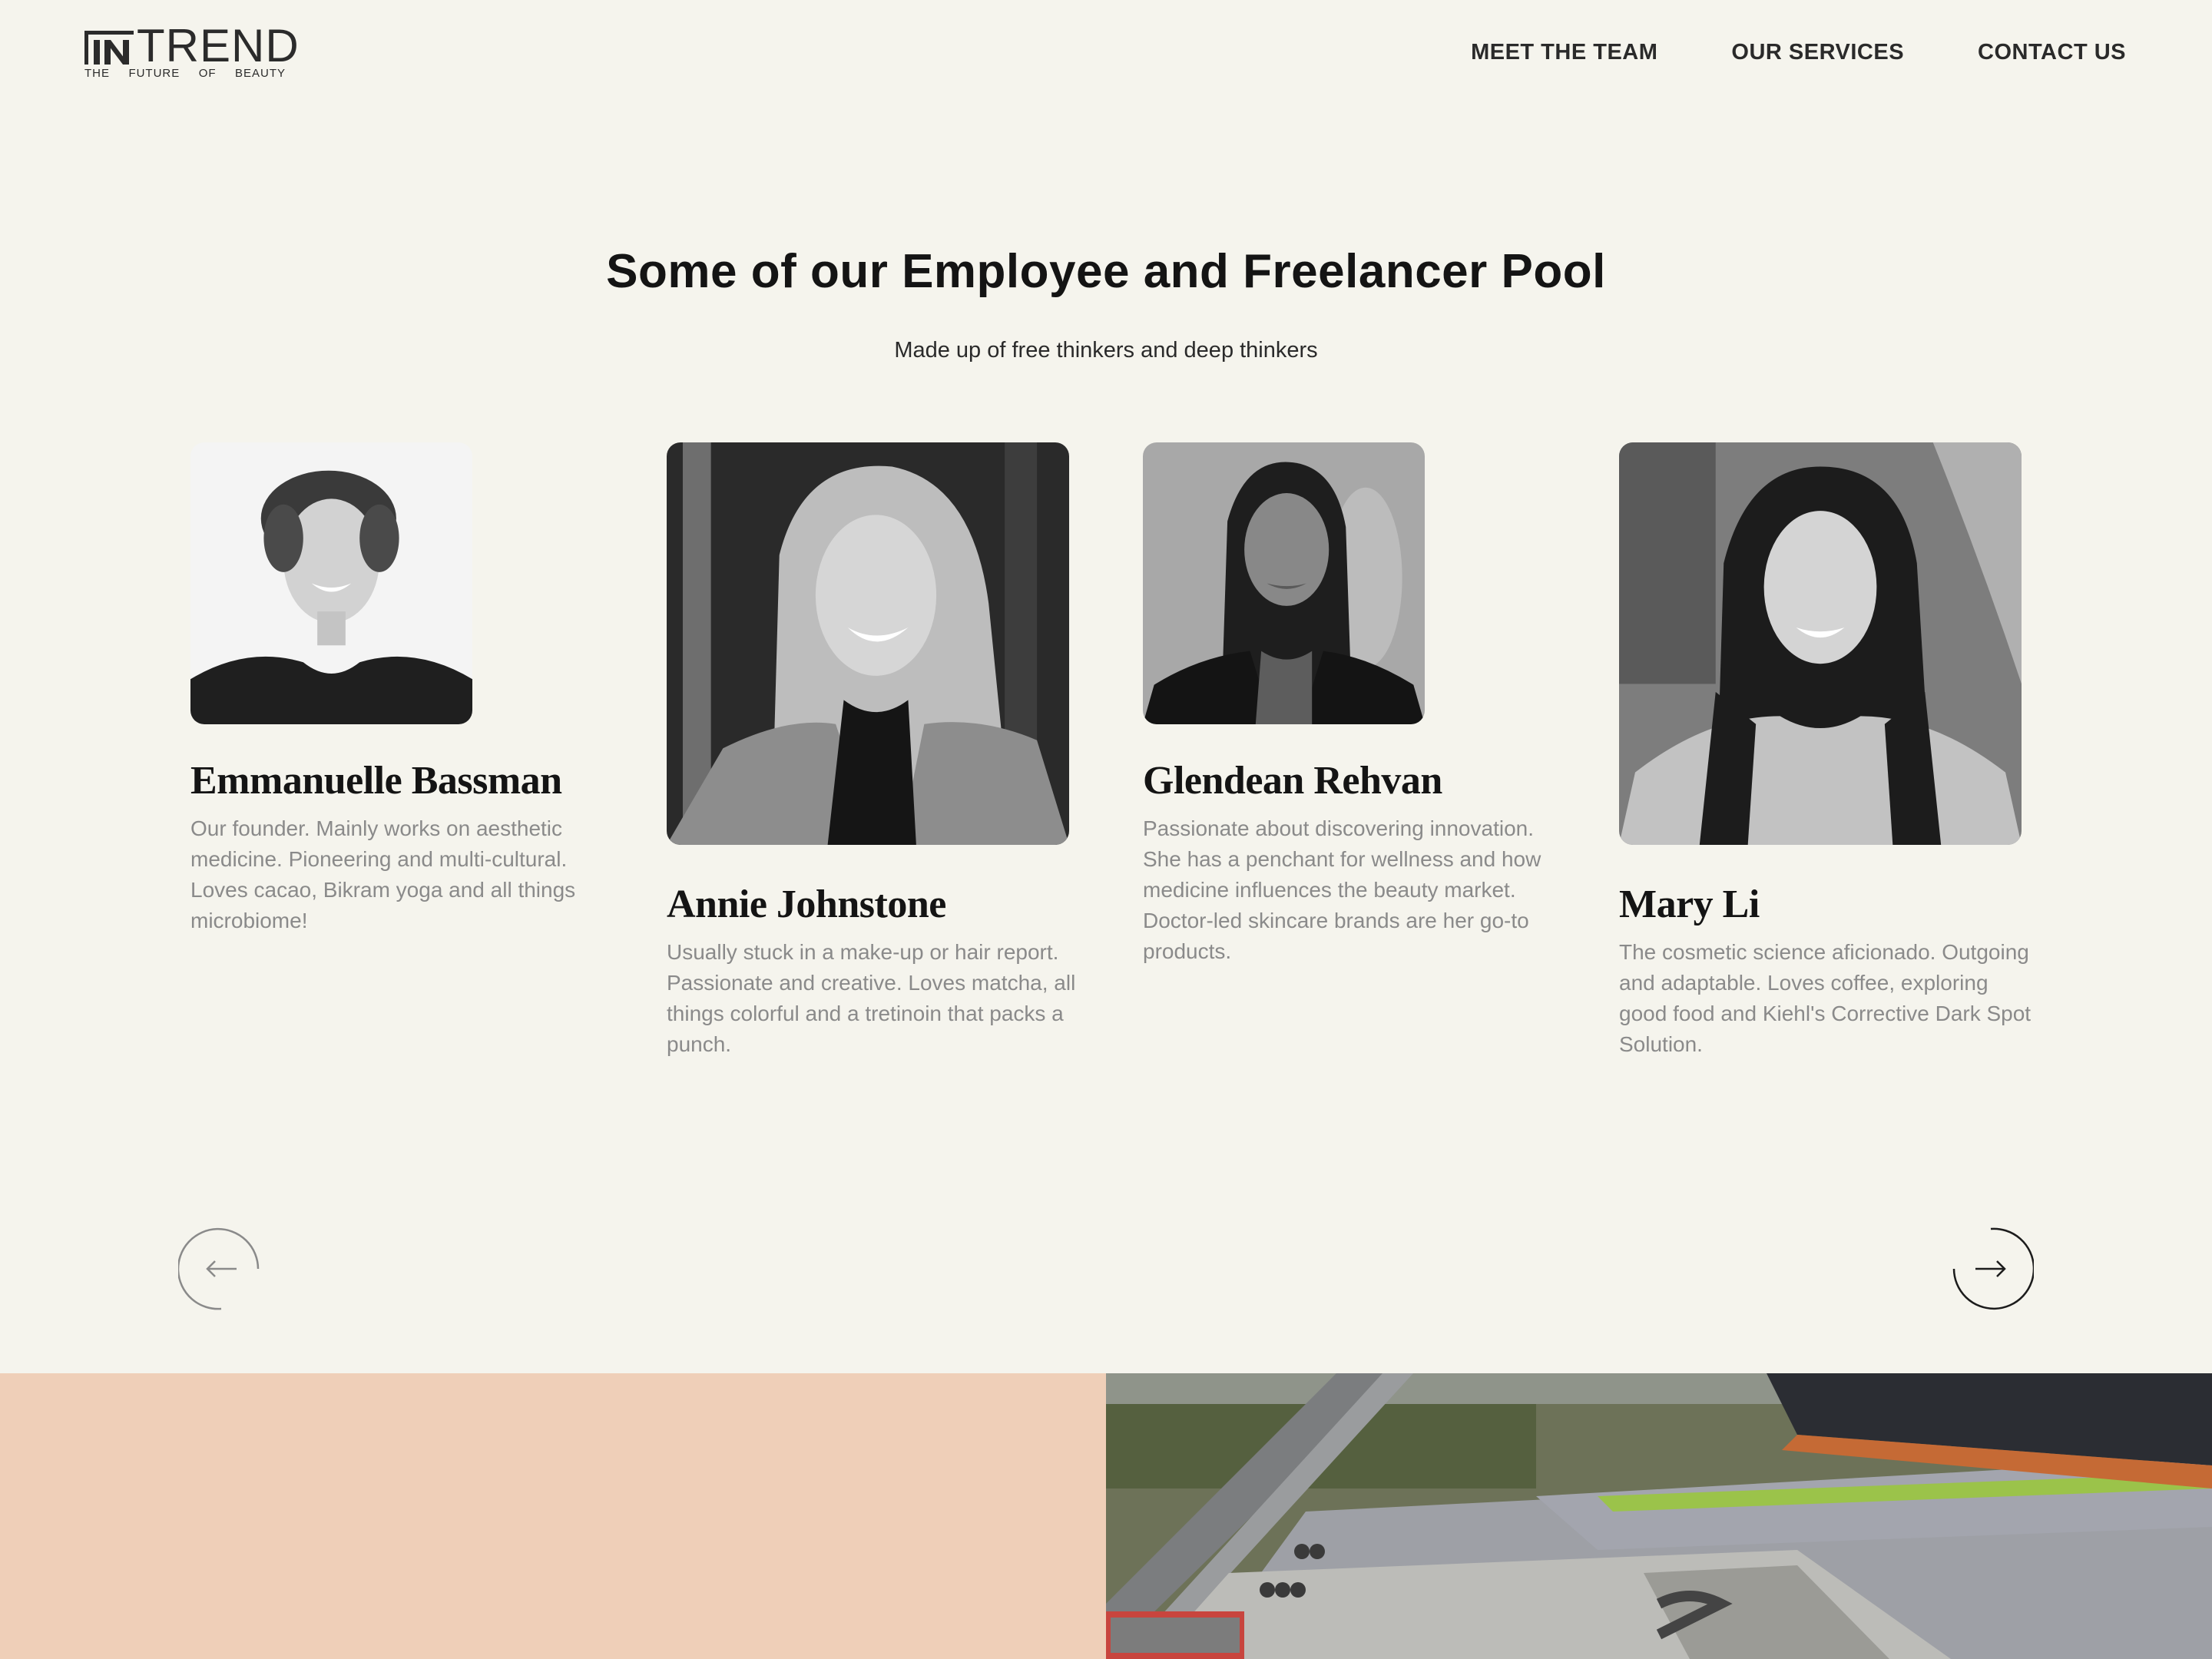 Image resolution: width=2212 pixels, height=1659 pixels. Describe the element at coordinates (109, 48) in the screenshot. I see `logo-mark-in` at that location.